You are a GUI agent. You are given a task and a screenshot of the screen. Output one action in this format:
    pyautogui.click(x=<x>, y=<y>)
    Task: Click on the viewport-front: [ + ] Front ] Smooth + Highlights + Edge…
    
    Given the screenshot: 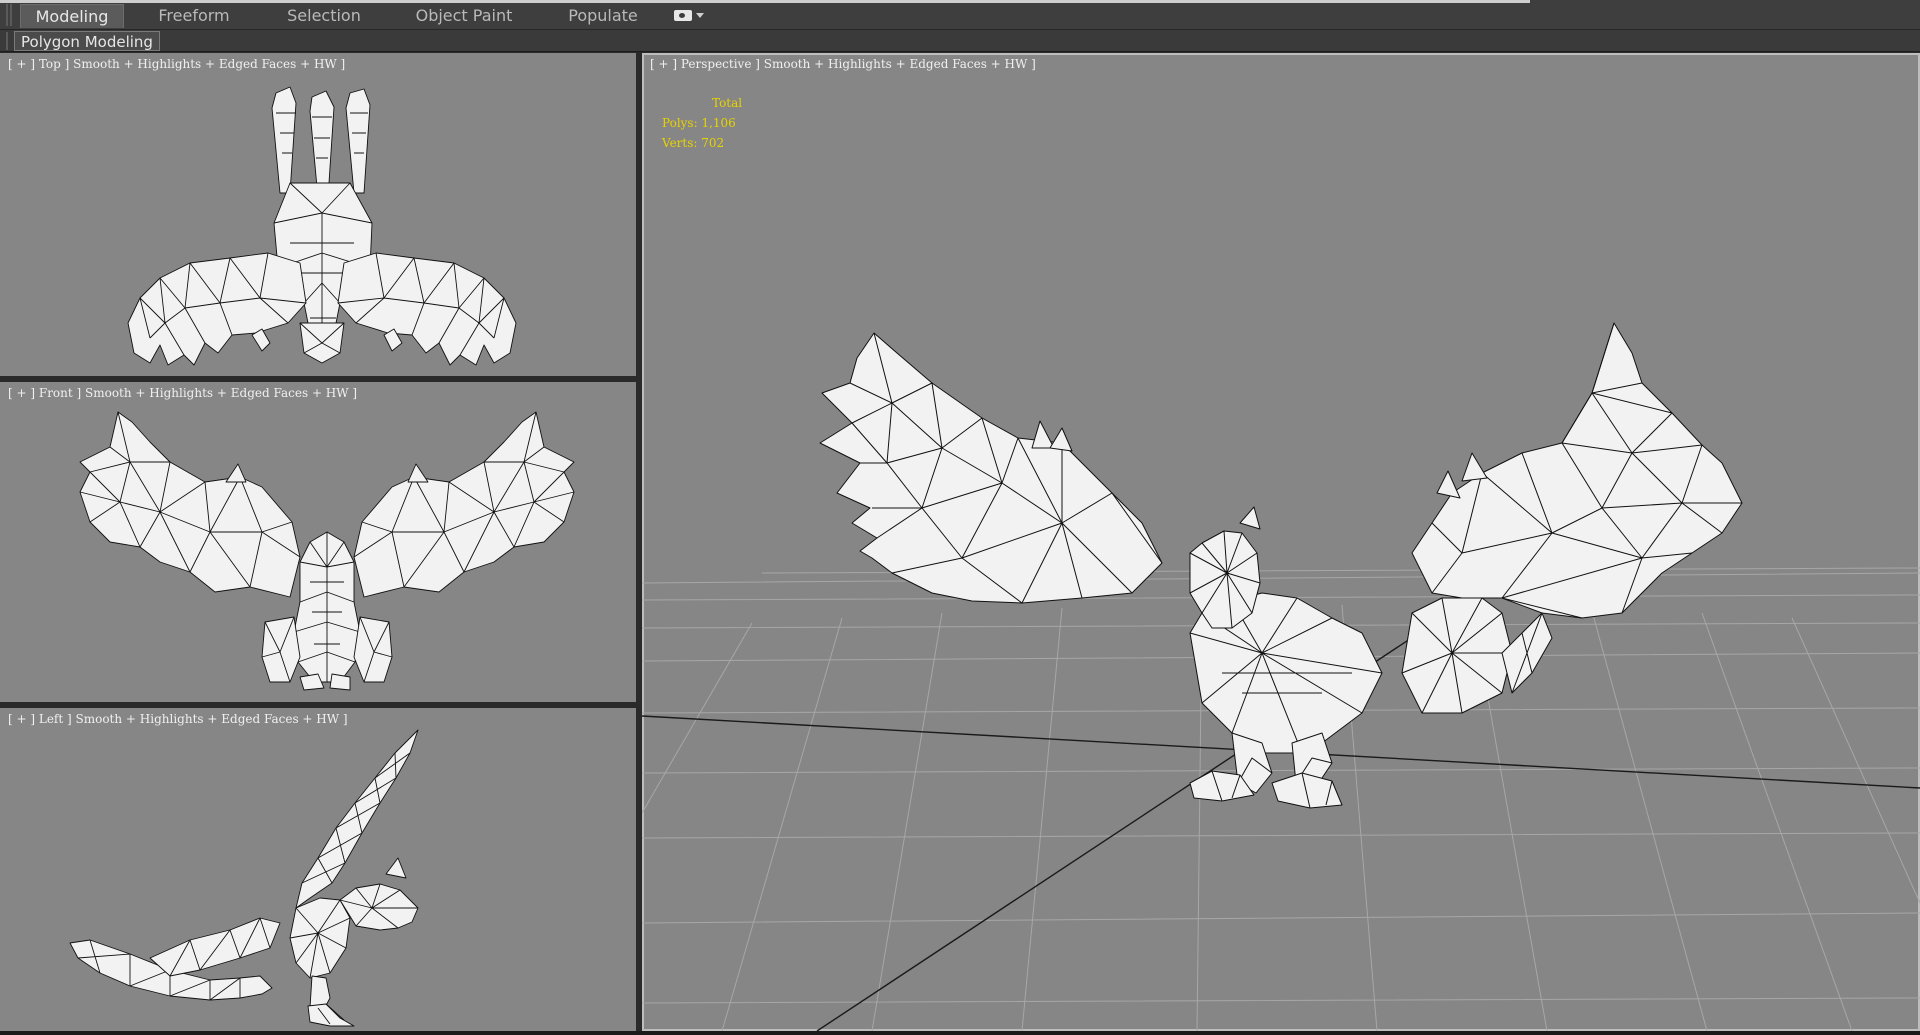 What is the action you would take?
    pyautogui.click(x=318, y=542)
    